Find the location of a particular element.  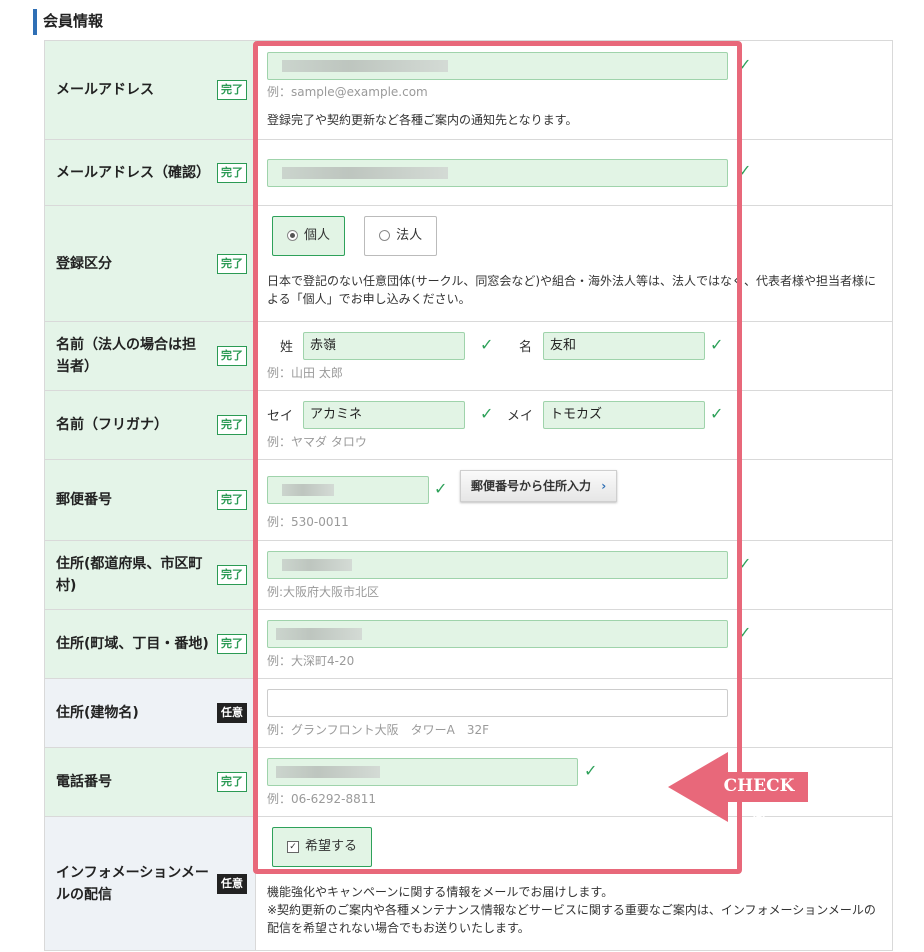

kana-hint: 例：ヤマダ タロウ is located at coordinates (317, 442).